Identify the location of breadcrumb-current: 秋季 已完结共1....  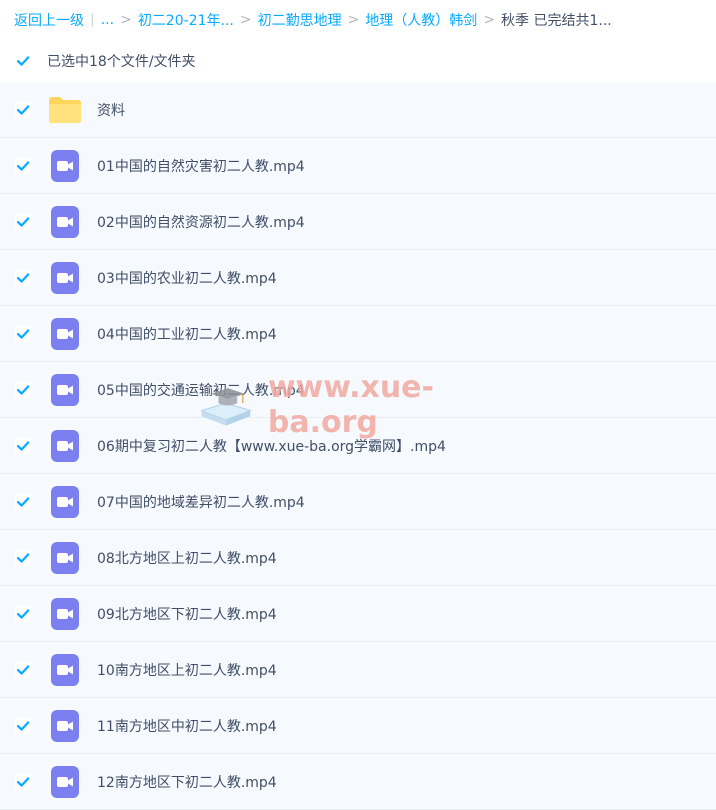
(556, 21).